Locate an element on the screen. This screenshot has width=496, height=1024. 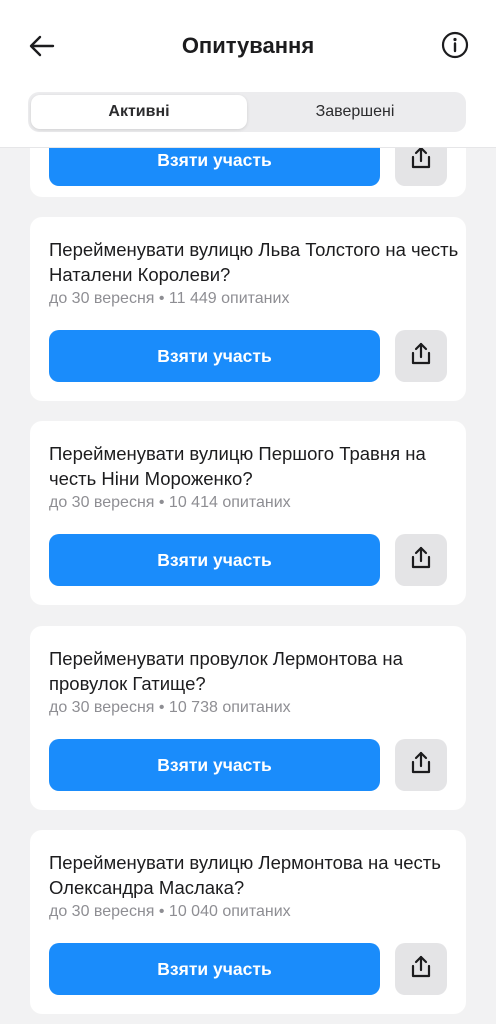
info-icon is located at coordinates (455, 47).